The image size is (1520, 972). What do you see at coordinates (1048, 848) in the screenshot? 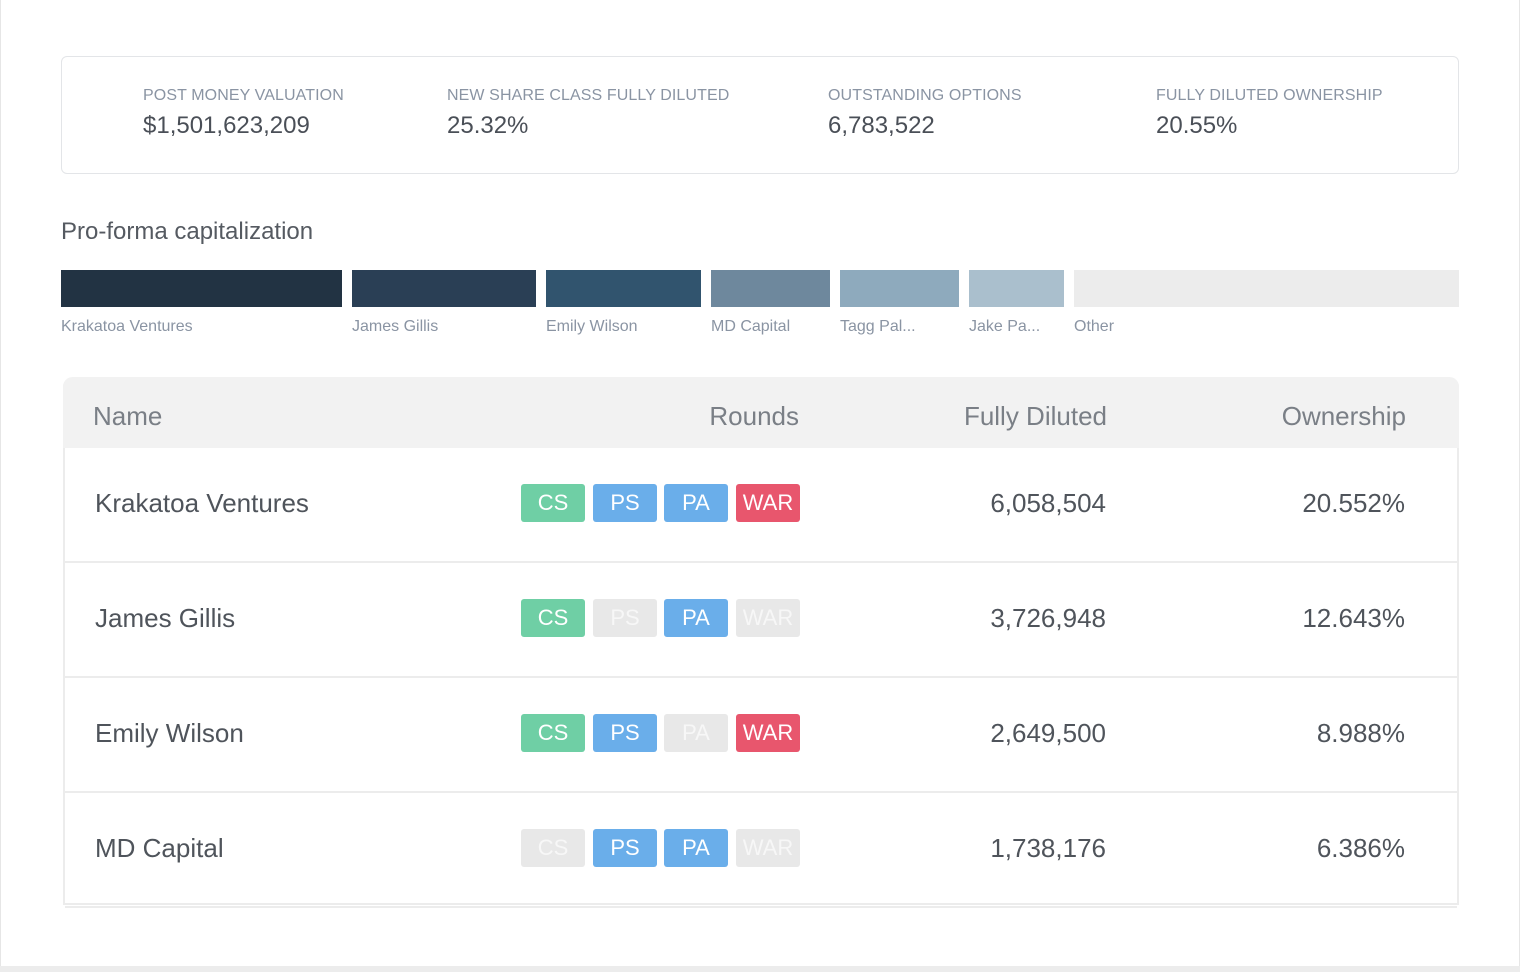
I see `fully-diluted-value: 1,738,176` at bounding box center [1048, 848].